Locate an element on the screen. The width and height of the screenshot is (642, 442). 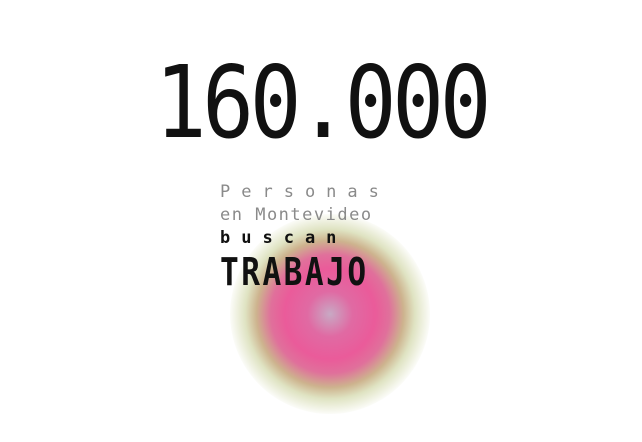
caption-line-montevideo: en Montevideo is located at coordinates (296, 215).